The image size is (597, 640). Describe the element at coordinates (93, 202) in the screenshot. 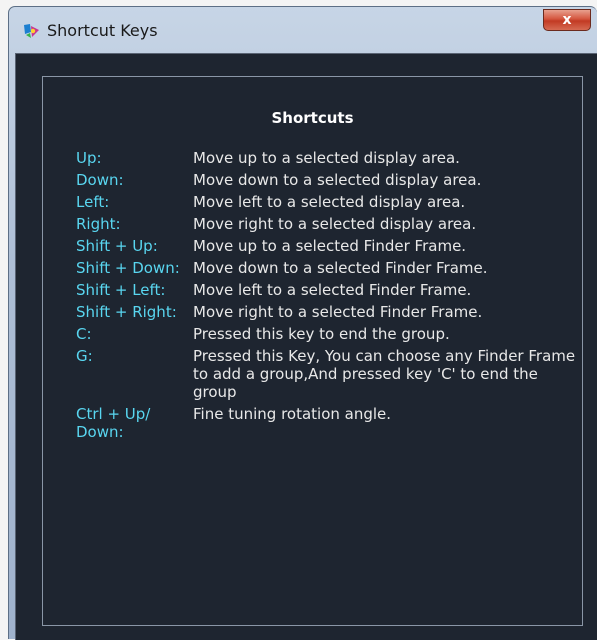

I see `shortcut-key: Left:` at that location.